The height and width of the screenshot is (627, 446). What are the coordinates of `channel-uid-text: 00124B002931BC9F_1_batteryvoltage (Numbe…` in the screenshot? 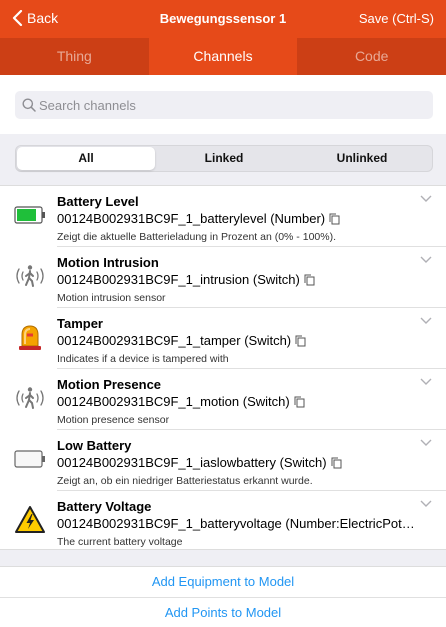 It's located at (236, 523).